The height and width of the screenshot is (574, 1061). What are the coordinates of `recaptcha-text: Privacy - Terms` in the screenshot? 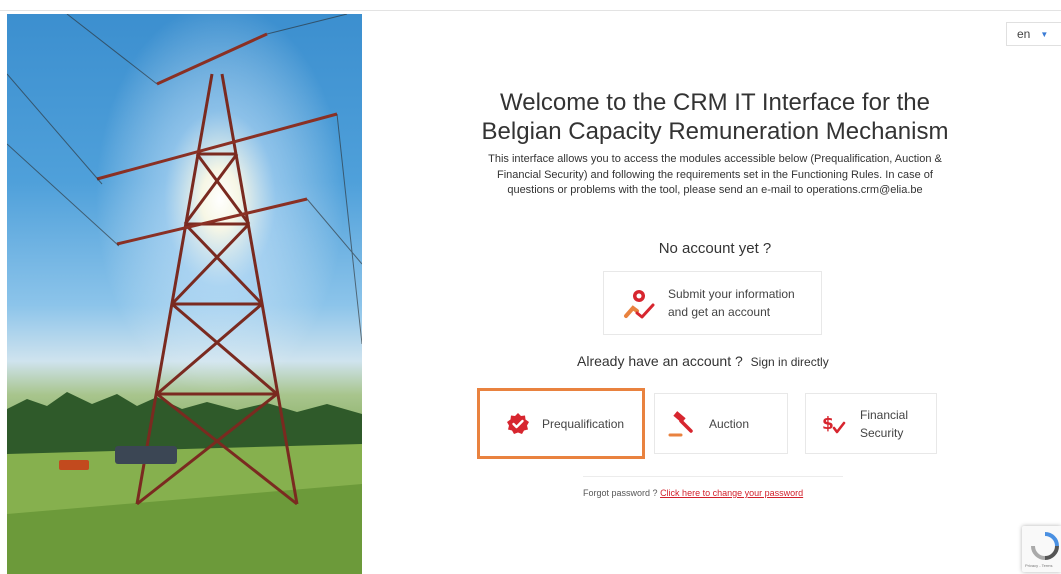 It's located at (1039, 565).